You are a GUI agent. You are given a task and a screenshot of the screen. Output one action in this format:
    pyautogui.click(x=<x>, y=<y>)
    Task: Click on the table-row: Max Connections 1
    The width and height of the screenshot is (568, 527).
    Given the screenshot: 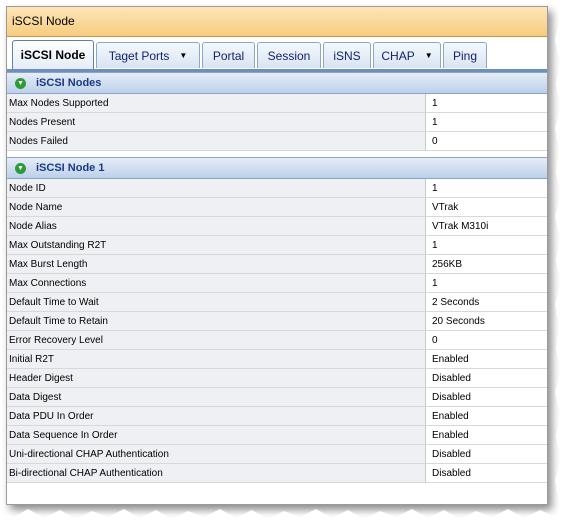 What is the action you would take?
    pyautogui.click(x=277, y=283)
    